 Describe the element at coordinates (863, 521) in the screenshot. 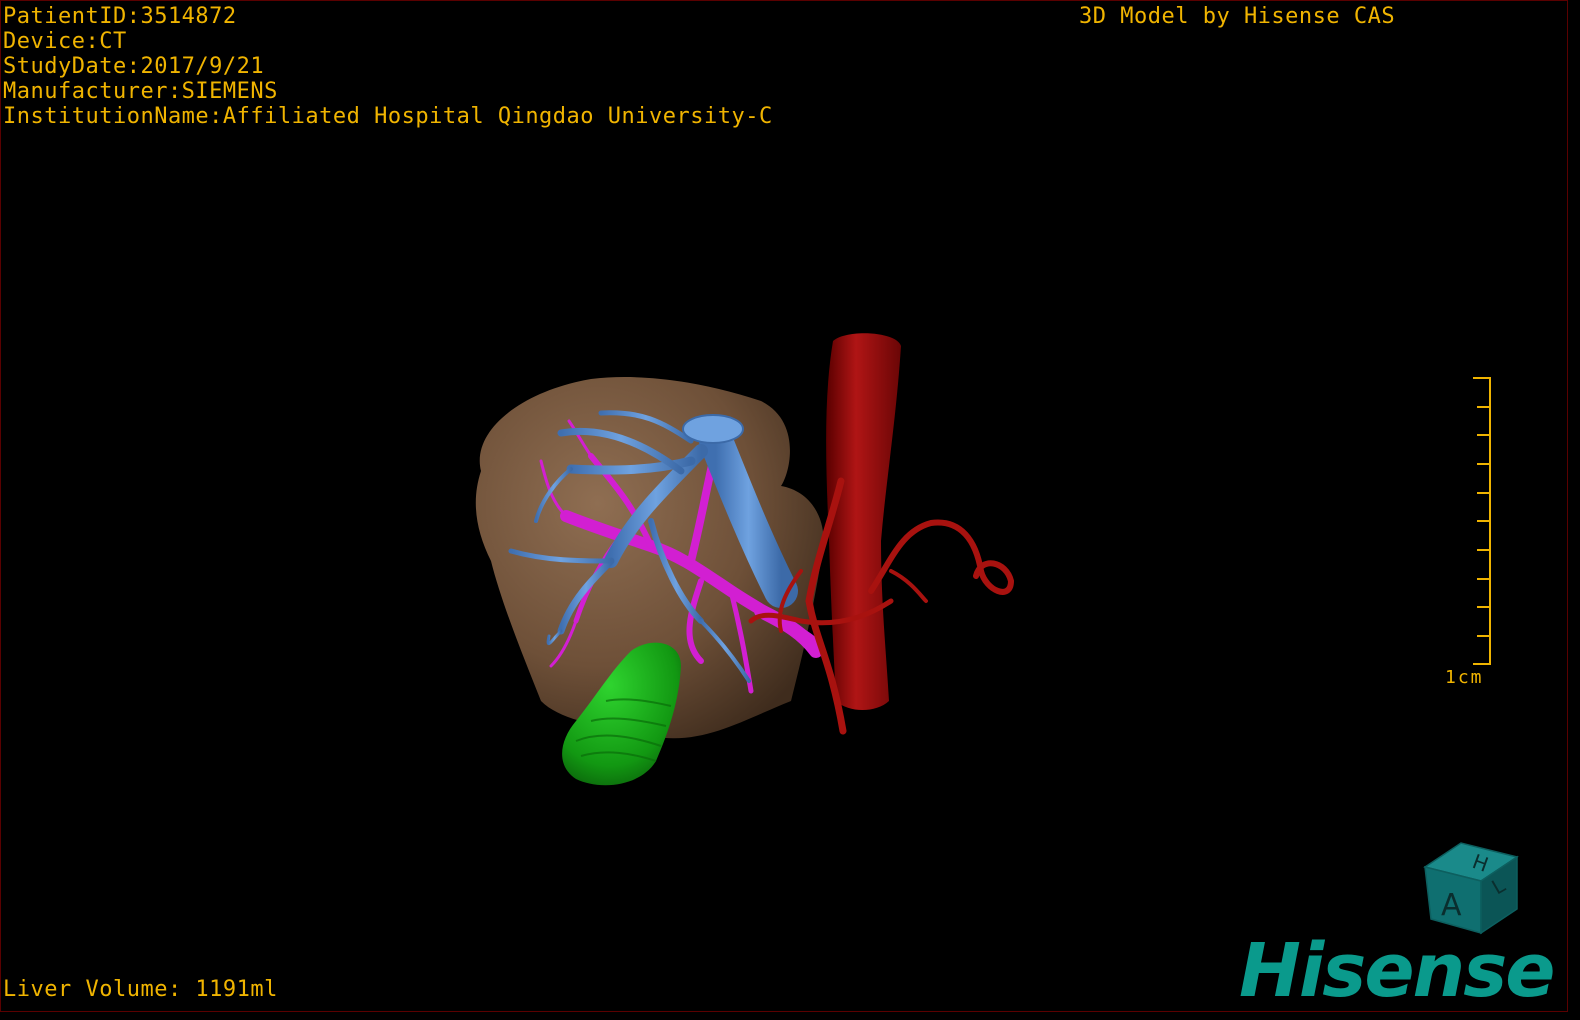

I see `aorta` at that location.